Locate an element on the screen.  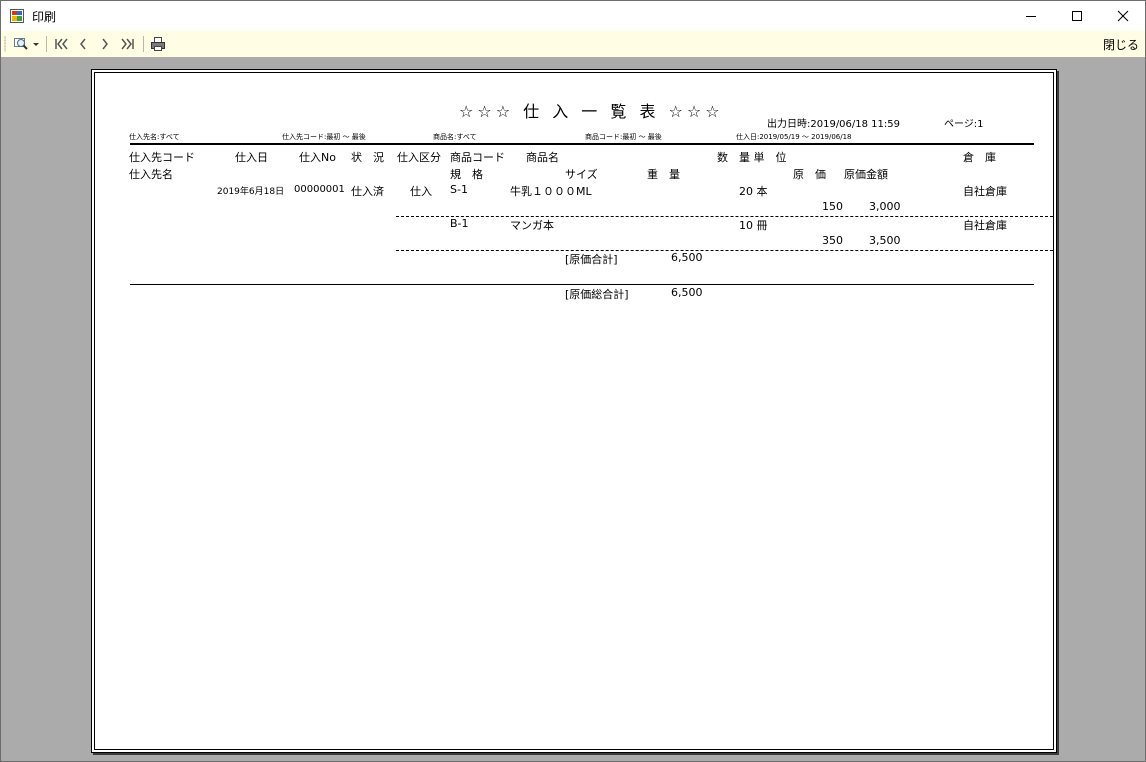
previous-page-button is located at coordinates (83, 44).